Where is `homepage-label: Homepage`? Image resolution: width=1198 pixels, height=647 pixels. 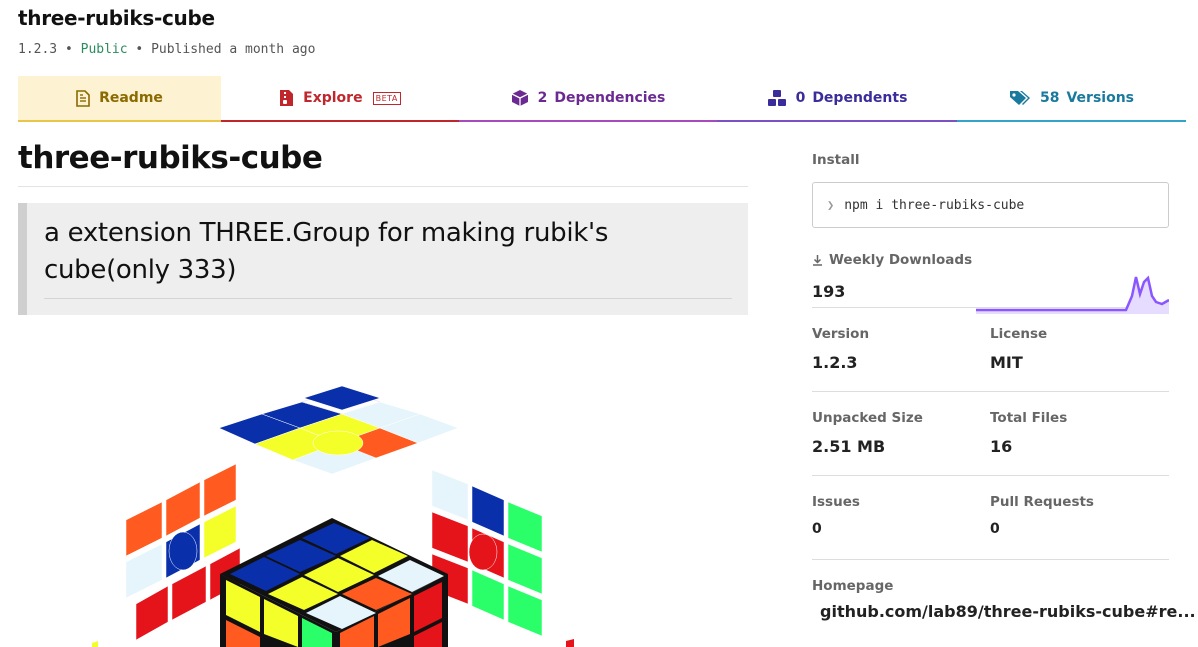
homepage-label: Homepage is located at coordinates (853, 586).